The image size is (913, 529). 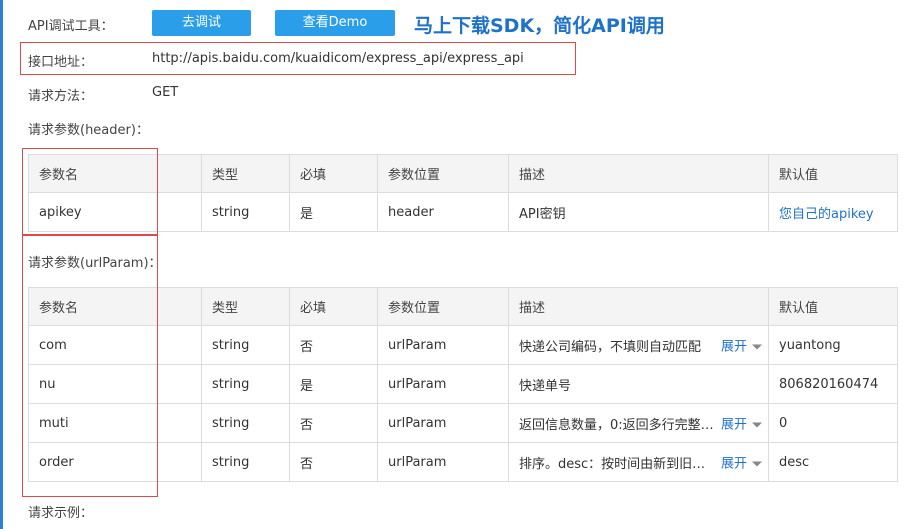 What do you see at coordinates (61, 96) in the screenshot?
I see `method-label: 请求方法：` at bounding box center [61, 96].